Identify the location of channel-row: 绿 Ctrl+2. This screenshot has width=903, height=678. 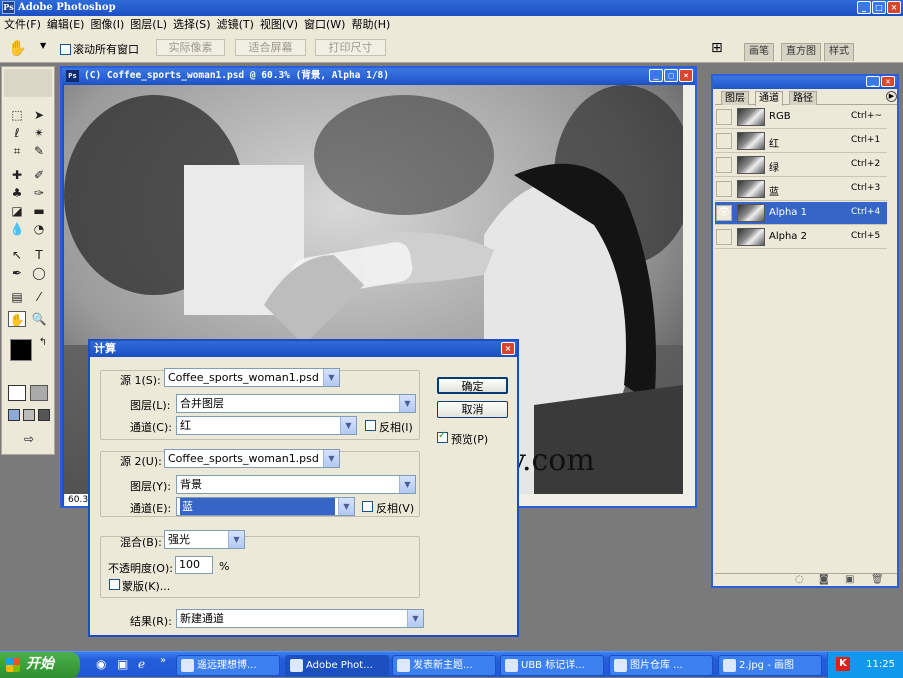
(801, 165).